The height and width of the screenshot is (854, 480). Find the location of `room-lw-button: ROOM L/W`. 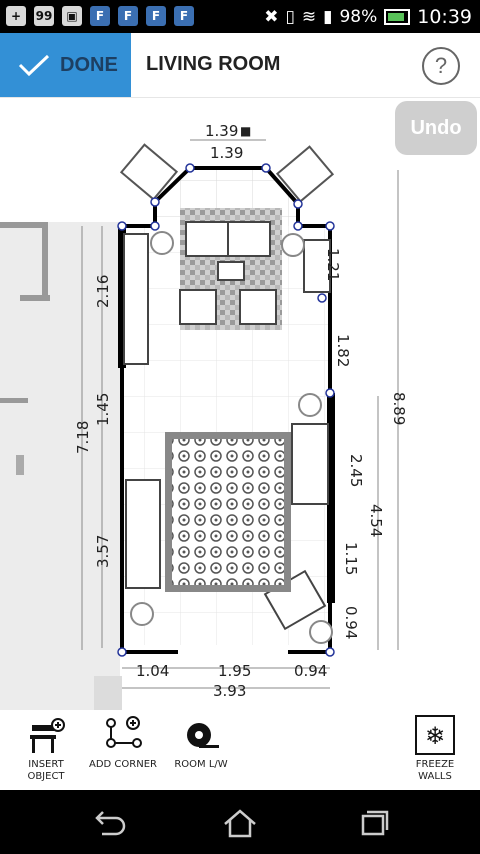

room-lw-button: ROOM L/W is located at coordinates (201, 743).